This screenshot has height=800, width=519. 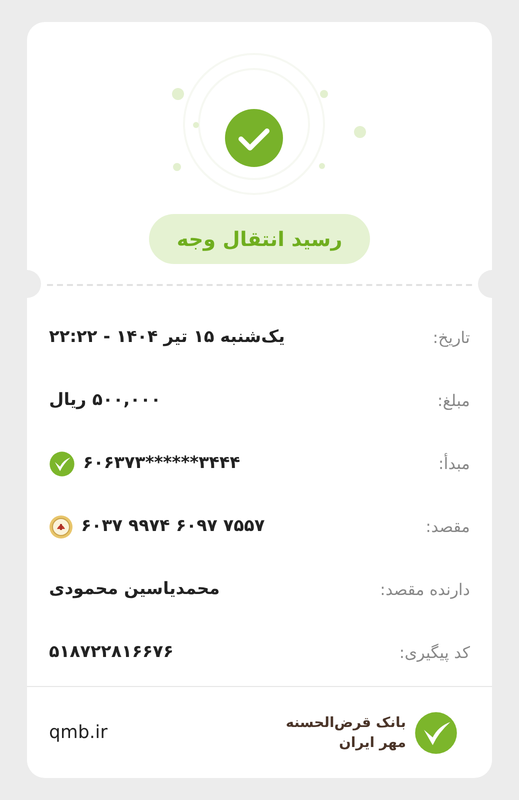 What do you see at coordinates (111, 652) in the screenshot?
I see `field-value: ۵۱۸۷۲۲۸۱۶۶۷۶` at bounding box center [111, 652].